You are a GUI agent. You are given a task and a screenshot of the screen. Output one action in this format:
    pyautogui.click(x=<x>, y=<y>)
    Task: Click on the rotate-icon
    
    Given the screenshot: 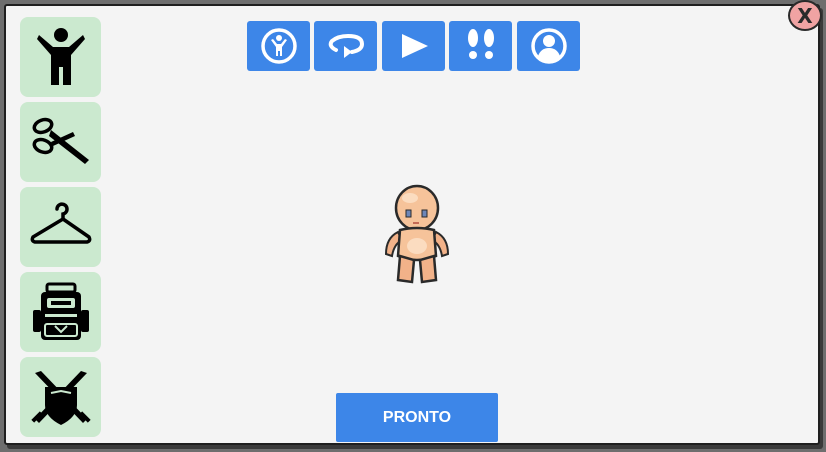 What is the action you would take?
    pyautogui.click(x=346, y=45)
    